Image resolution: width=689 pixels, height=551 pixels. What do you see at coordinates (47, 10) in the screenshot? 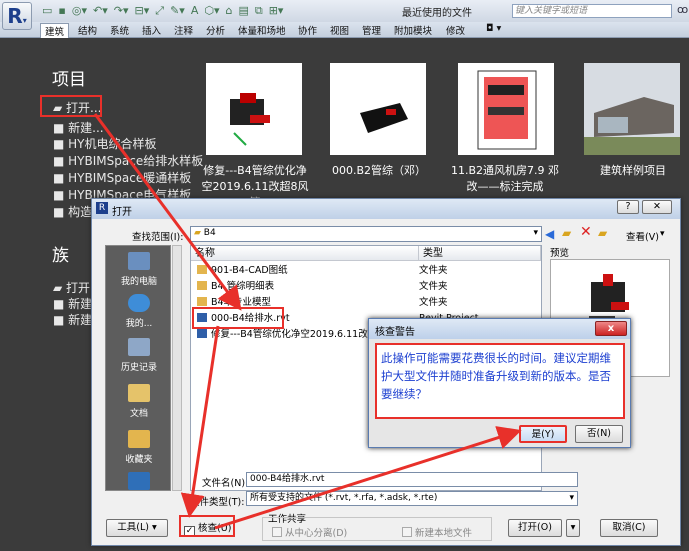
I see `open-icon: ▭` at bounding box center [47, 10].